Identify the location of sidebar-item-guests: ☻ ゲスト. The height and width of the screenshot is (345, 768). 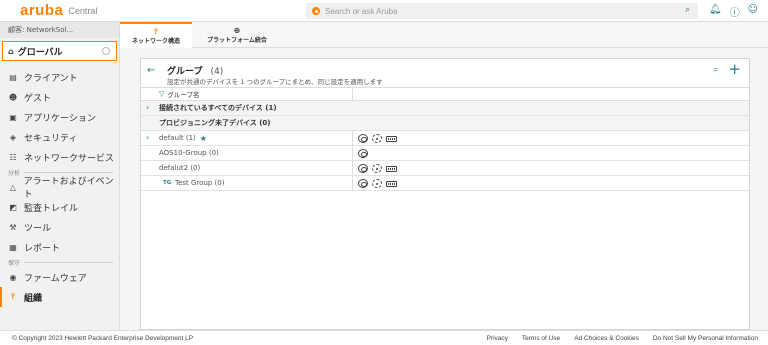
(59, 97).